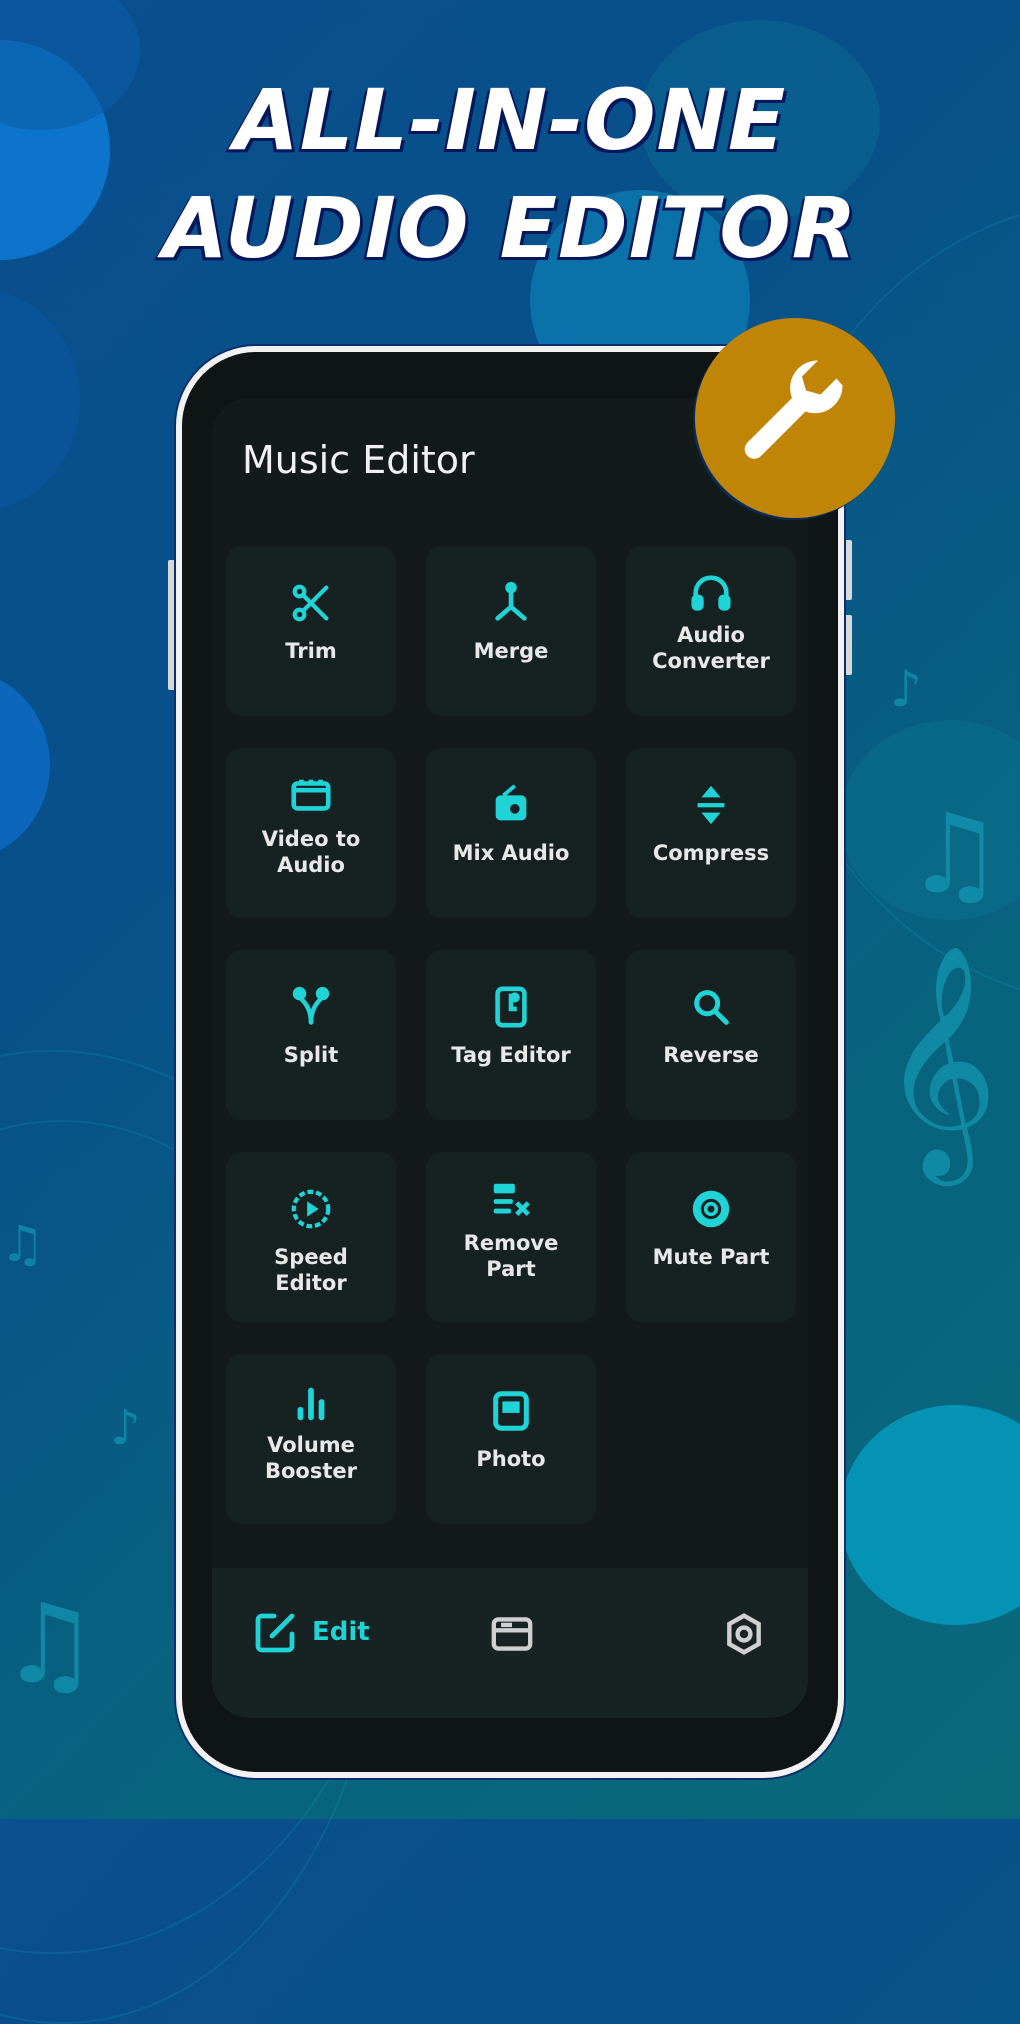 This screenshot has height=2024, width=1020. What do you see at coordinates (311, 795) in the screenshot?
I see `video-icon` at bounding box center [311, 795].